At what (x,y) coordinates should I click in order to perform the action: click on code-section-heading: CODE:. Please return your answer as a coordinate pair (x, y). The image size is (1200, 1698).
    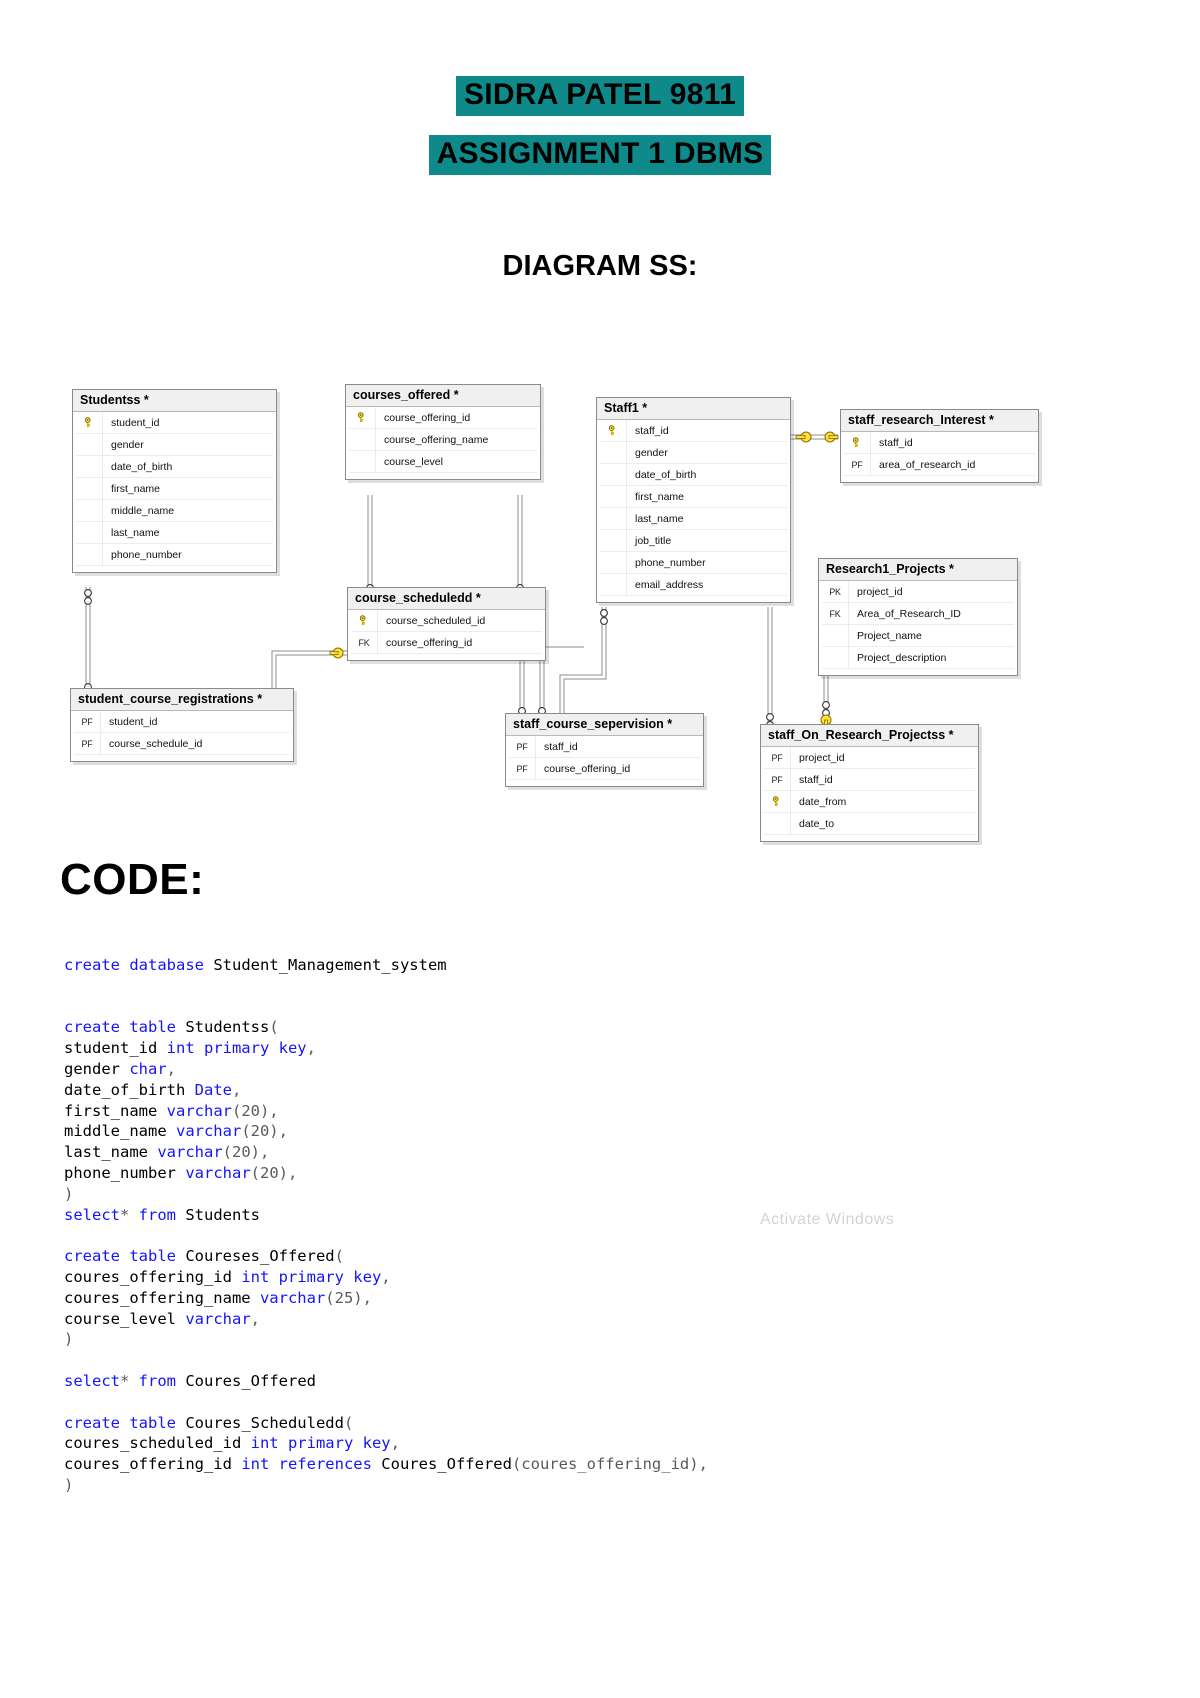
    Looking at the image, I should click on (132, 879).